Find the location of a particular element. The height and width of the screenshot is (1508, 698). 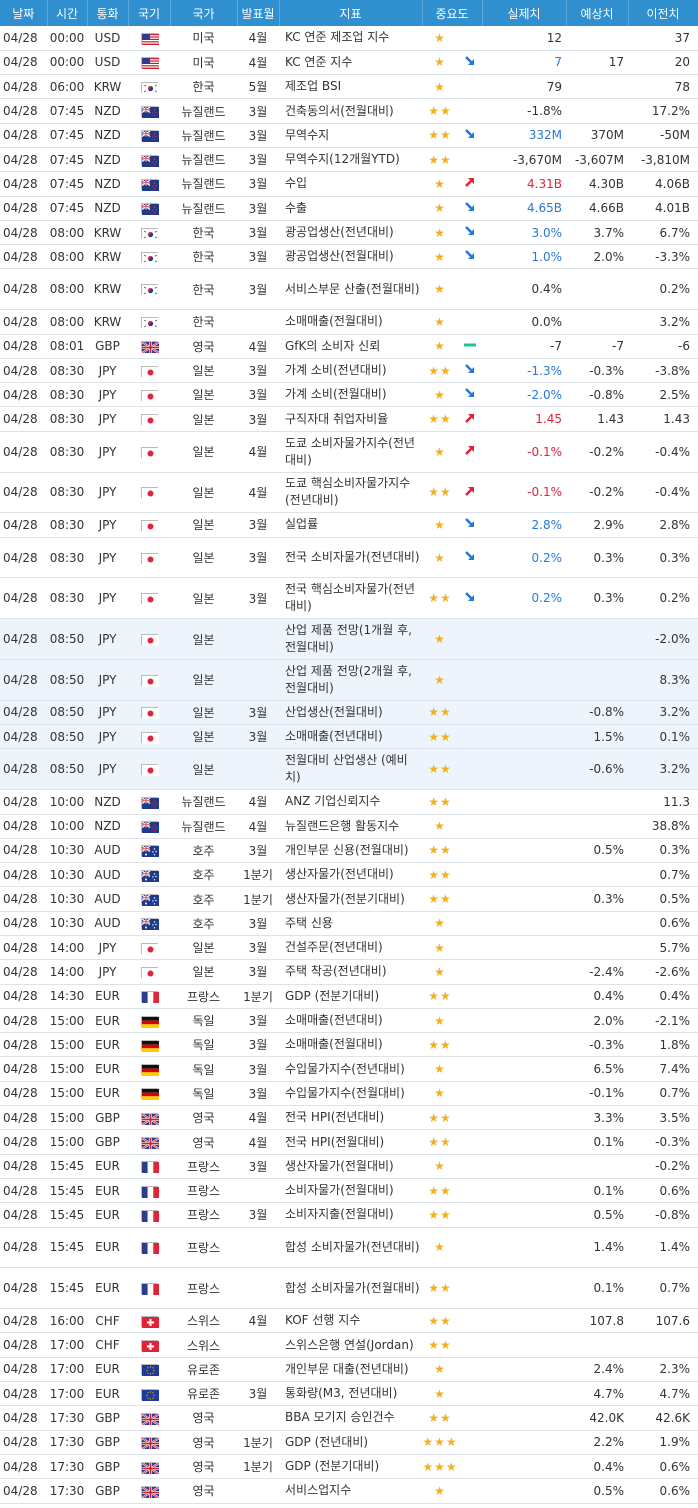

table-row: 04/28 15:45 EUR 프랑스 소비자물가(전월대비) ★★ 0.1% 0.6% is located at coordinates (349, 1190).